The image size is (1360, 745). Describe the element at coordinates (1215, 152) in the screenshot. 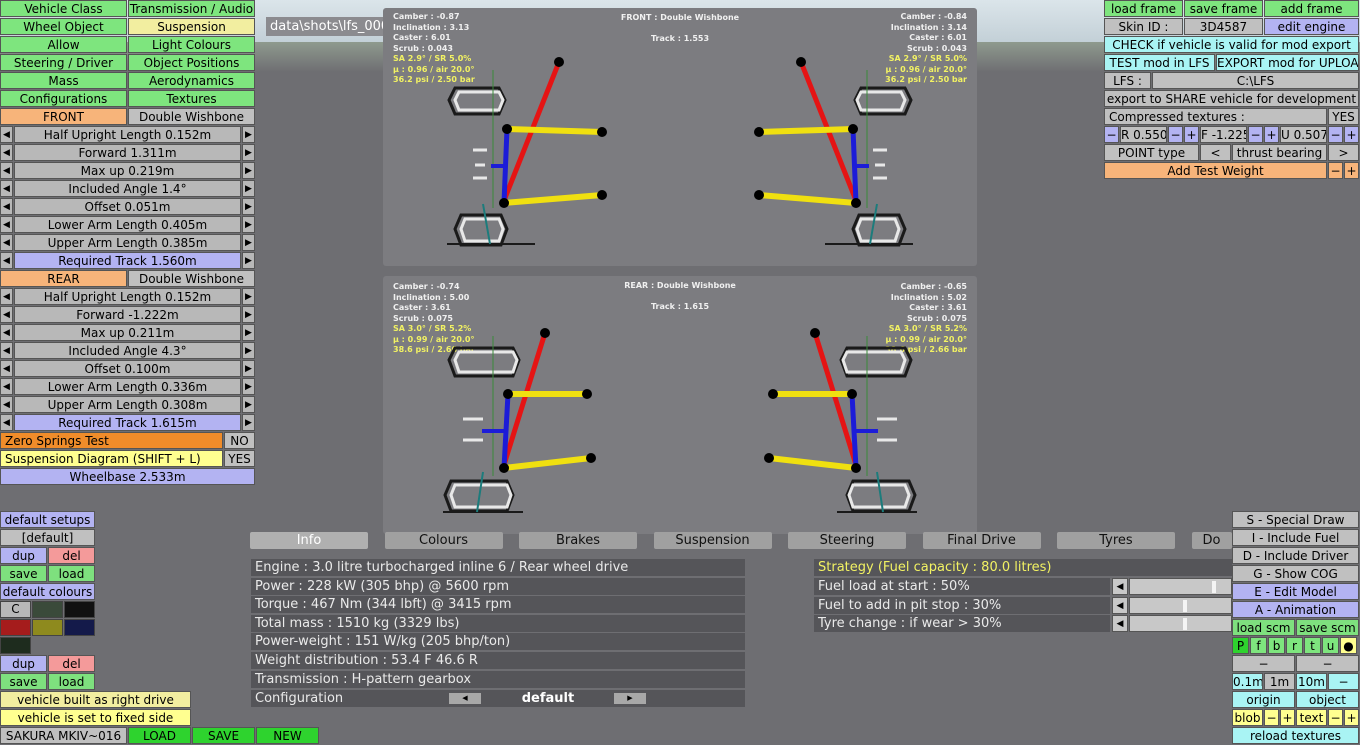

I see `point-prev-icon: <` at that location.